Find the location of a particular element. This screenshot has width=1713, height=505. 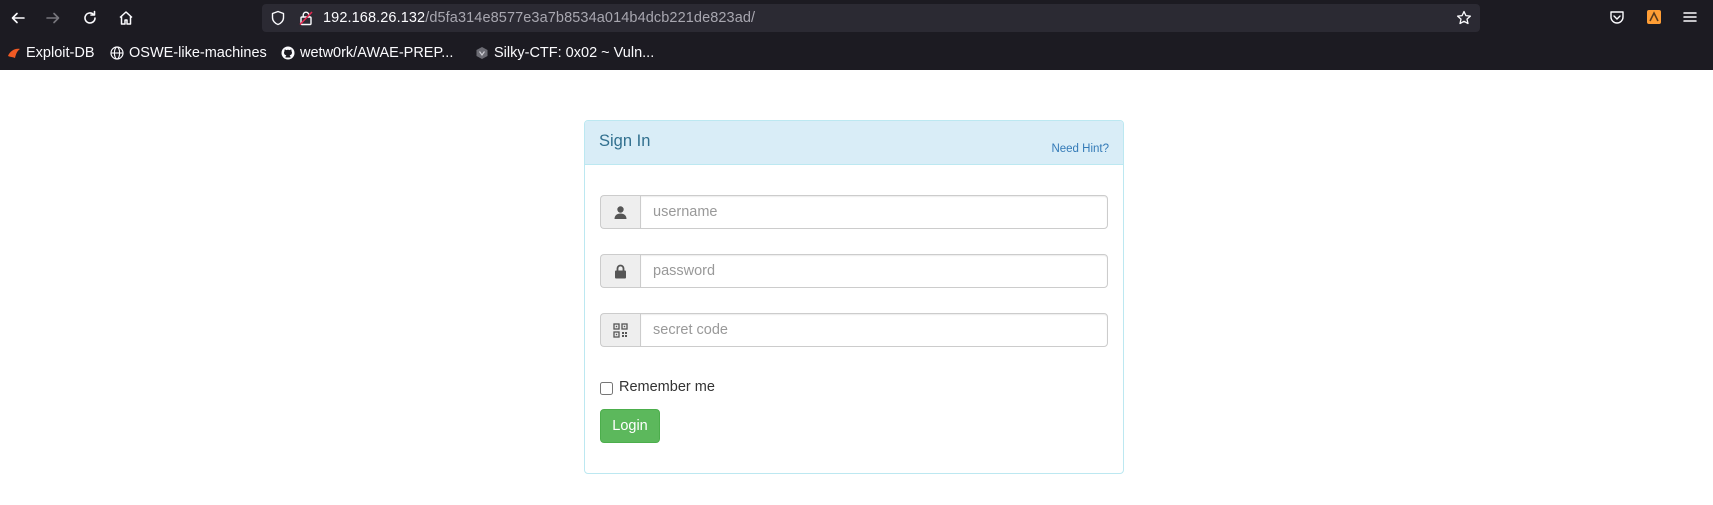

shield-icon is located at coordinates (278, 18).